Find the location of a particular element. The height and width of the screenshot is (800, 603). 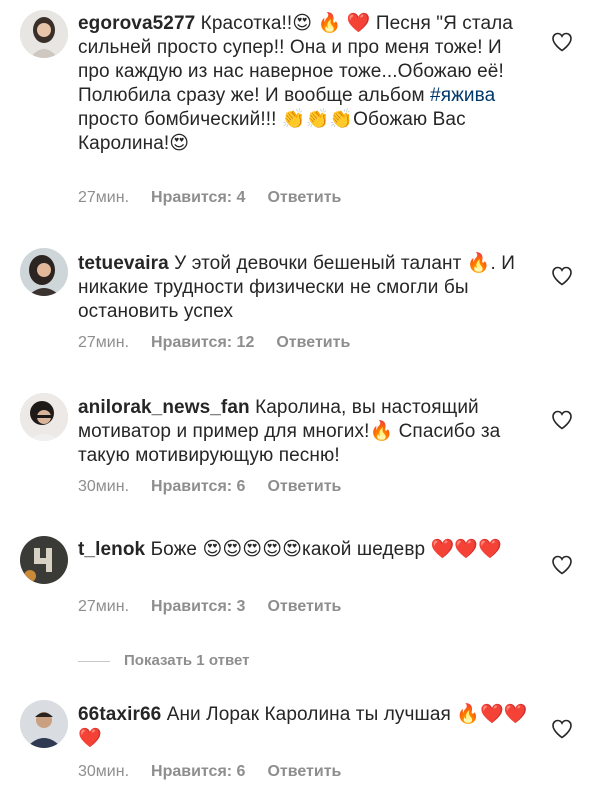

comment-meta: 27мин. Нравится: 12 Ответить is located at coordinates (214, 343).